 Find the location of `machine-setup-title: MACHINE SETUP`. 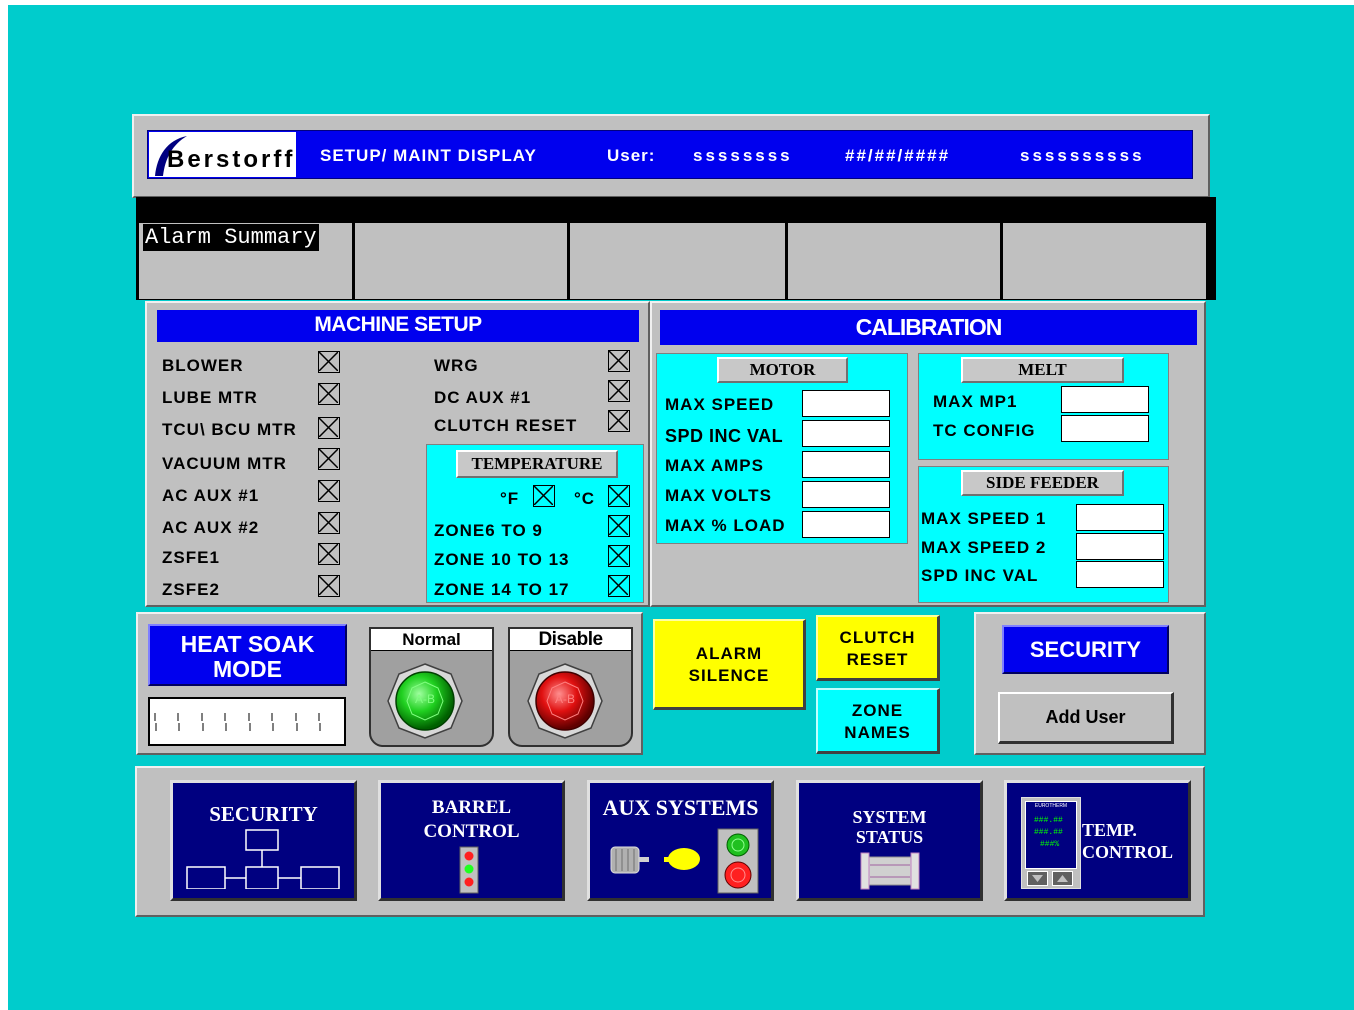

machine-setup-title: MACHINE SETUP is located at coordinates (398, 326).